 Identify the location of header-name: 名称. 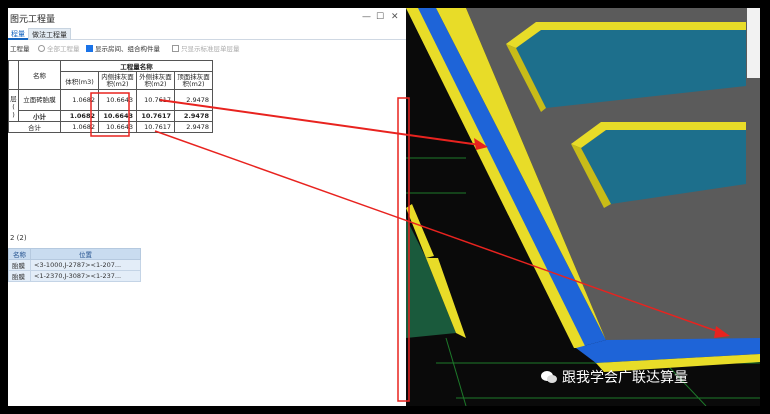
(39, 75).